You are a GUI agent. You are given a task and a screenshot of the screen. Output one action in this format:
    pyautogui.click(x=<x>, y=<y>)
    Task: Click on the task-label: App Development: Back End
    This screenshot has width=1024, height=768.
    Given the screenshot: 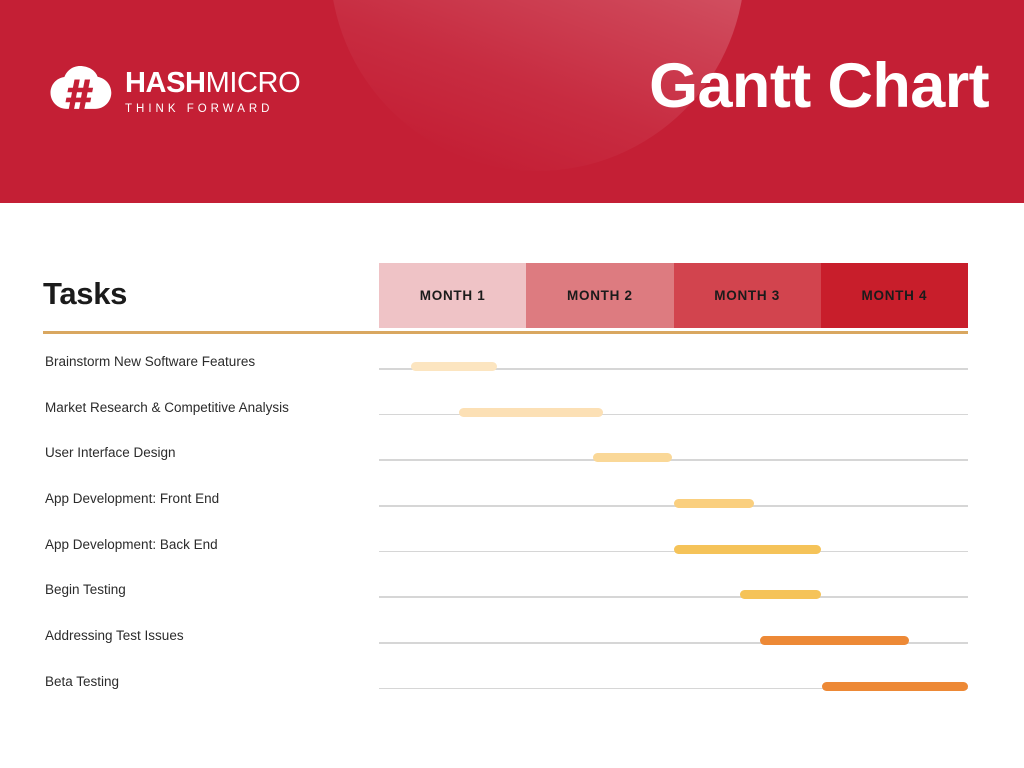 What is the action you would take?
    pyautogui.click(x=131, y=544)
    